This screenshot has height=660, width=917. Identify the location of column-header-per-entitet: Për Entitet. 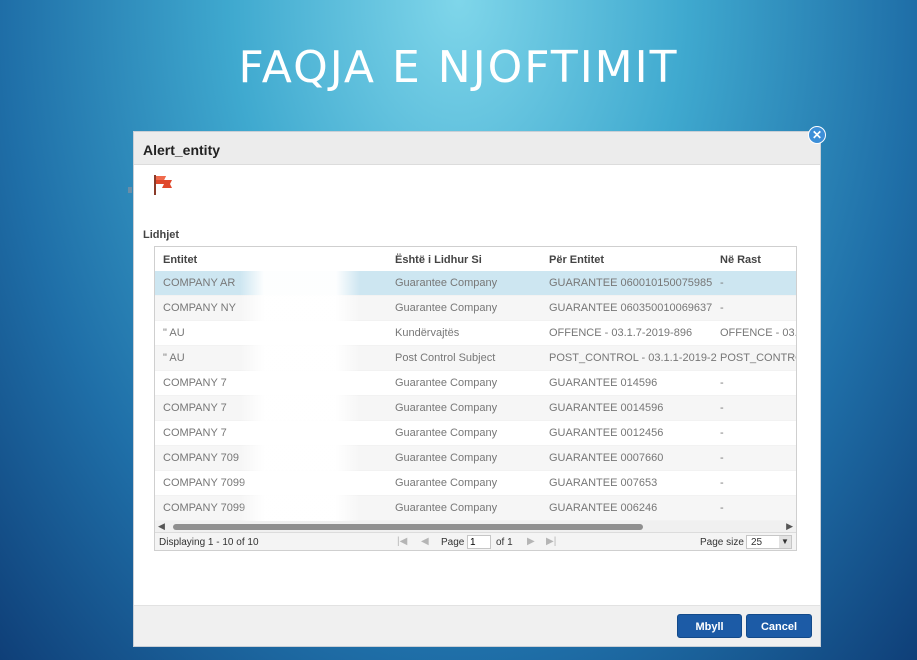
(576, 260).